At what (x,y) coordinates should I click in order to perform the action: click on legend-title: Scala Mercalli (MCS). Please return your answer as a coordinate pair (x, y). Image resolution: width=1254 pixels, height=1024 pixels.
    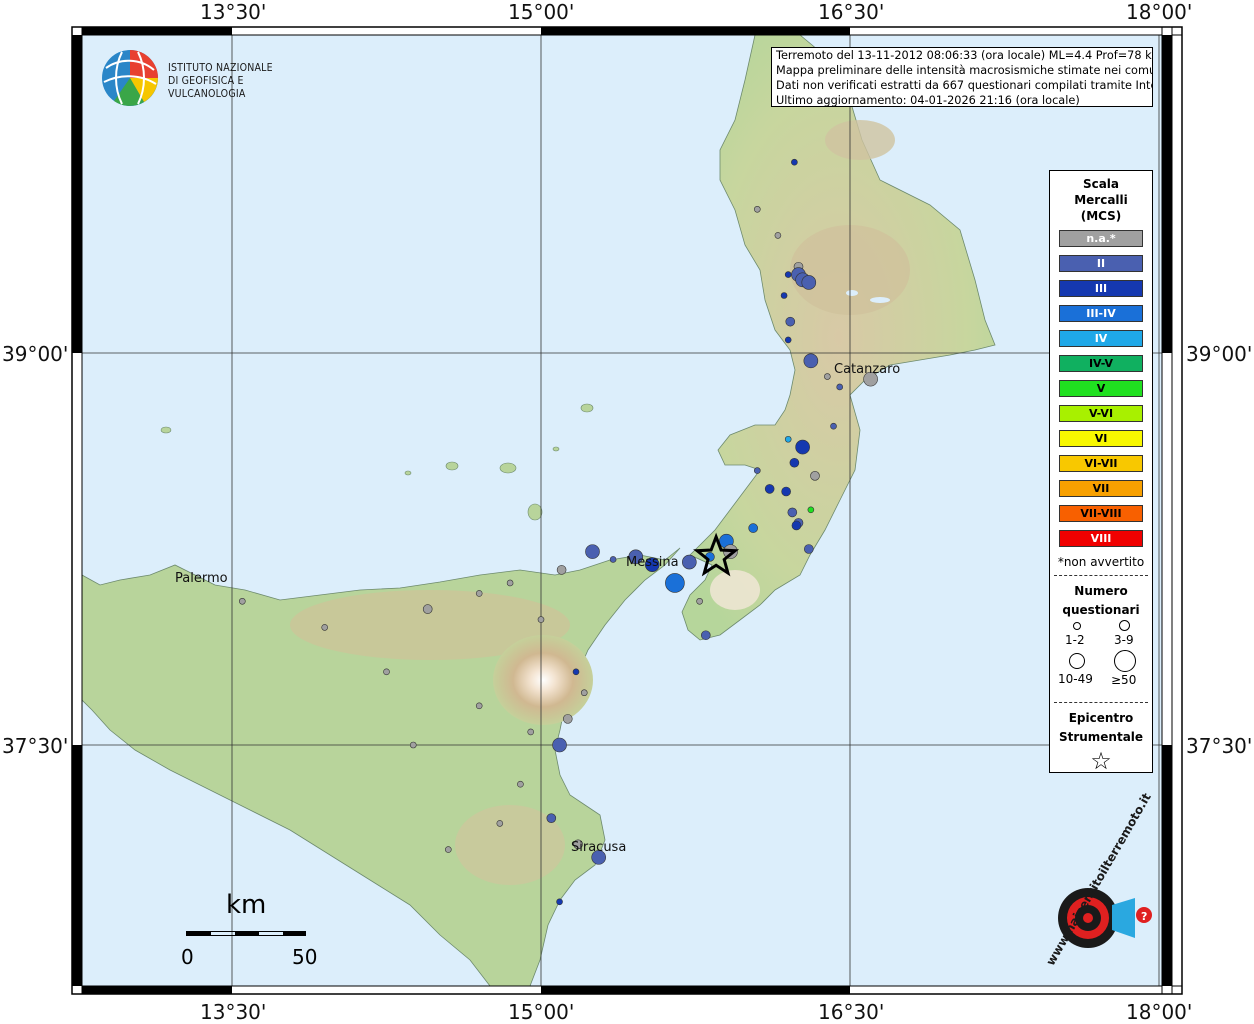
    Looking at the image, I should click on (1101, 200).